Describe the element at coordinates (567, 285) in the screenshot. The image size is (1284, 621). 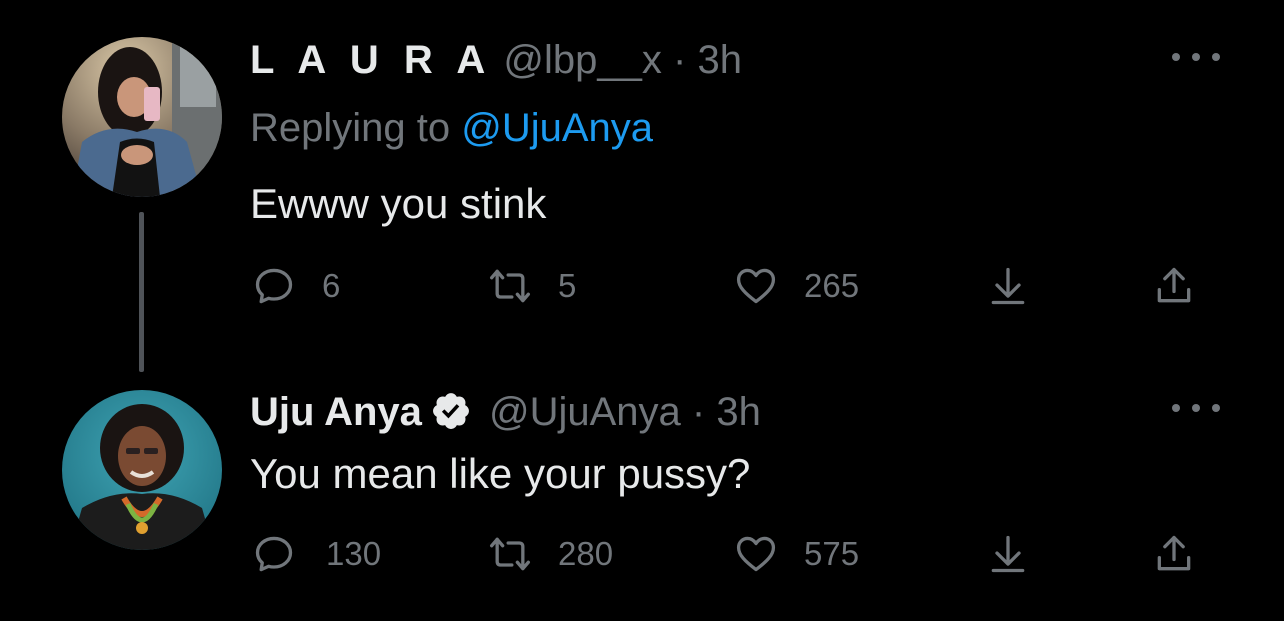
I see `retweet-count: 5` at that location.